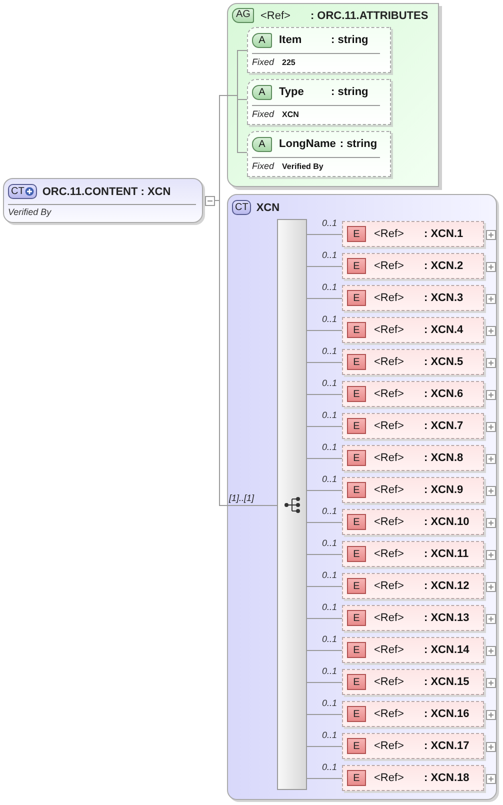  I want to click on type-label: : XCN.5, so click(444, 362).